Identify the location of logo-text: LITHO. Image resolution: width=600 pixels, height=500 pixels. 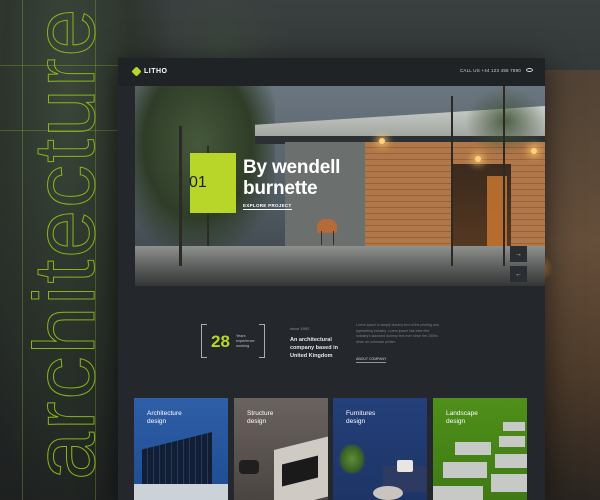
(156, 71).